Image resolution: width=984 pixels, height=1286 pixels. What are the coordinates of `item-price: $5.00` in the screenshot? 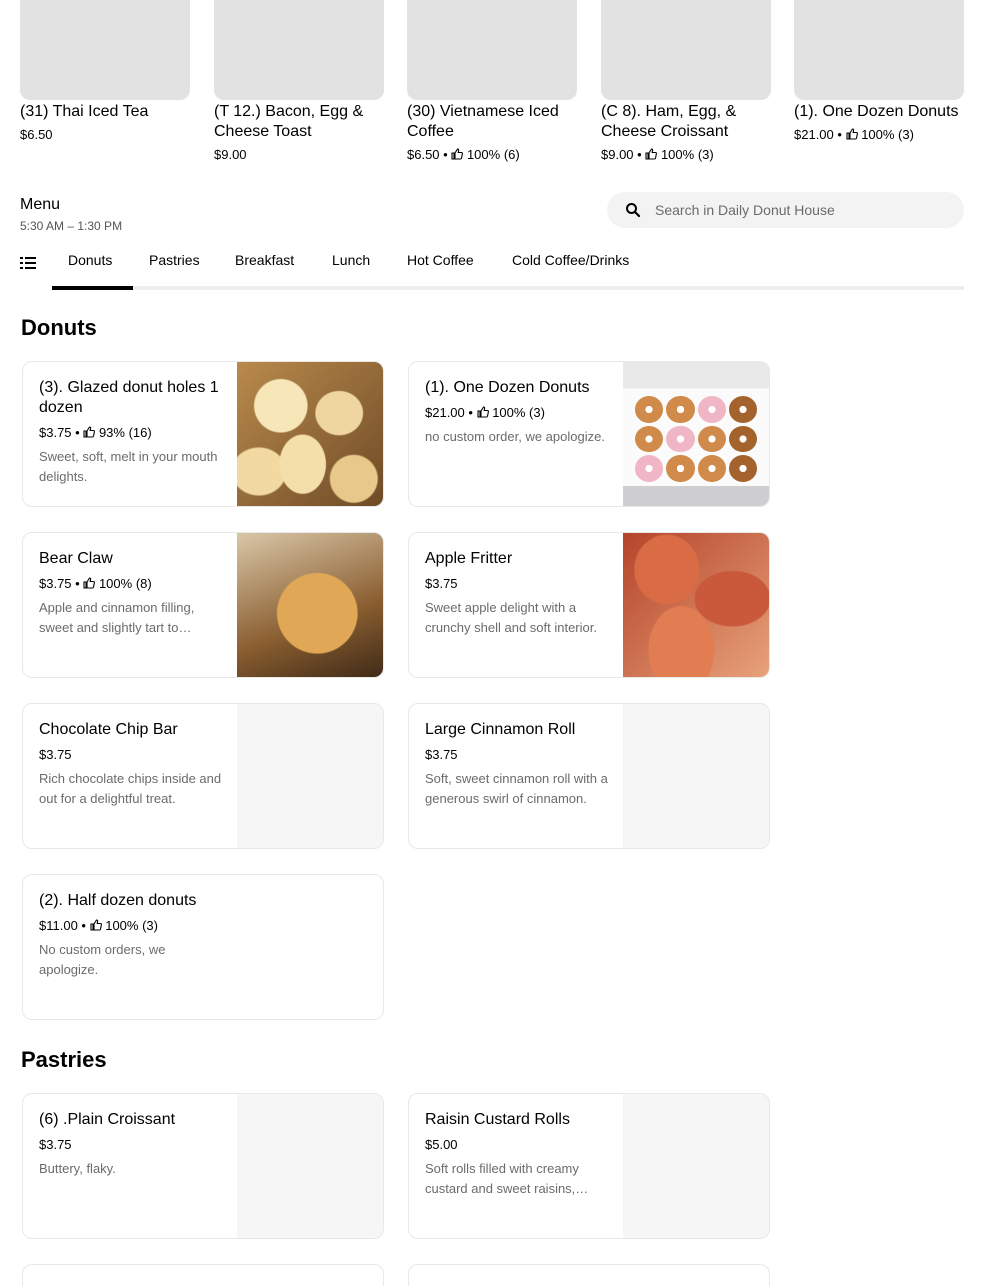 It's located at (441, 1144).